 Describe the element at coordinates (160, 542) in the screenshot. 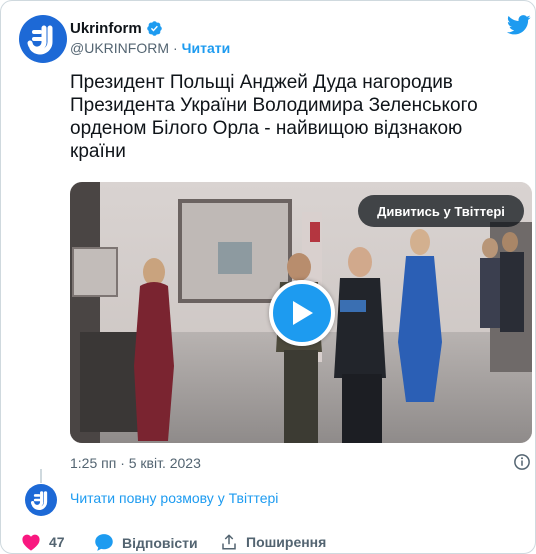

I see `reply-label: Відповісти` at that location.